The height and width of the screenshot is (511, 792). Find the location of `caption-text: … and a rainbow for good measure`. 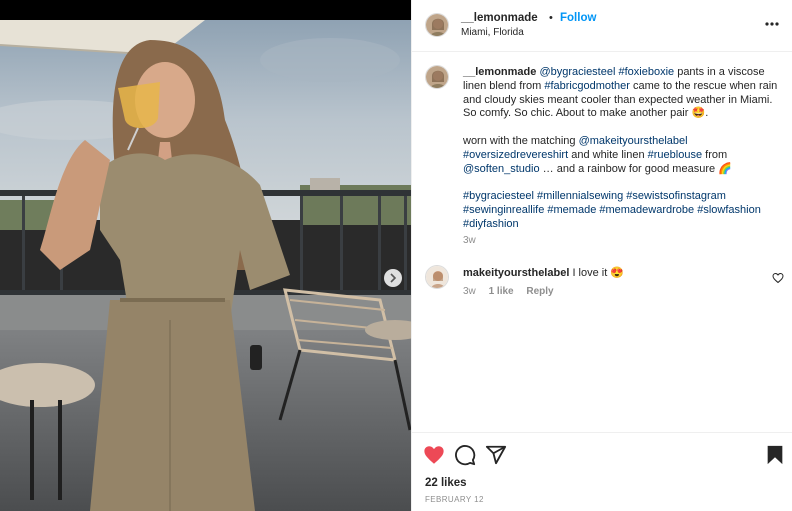

caption-text: … and a rainbow for good measure is located at coordinates (629, 168).